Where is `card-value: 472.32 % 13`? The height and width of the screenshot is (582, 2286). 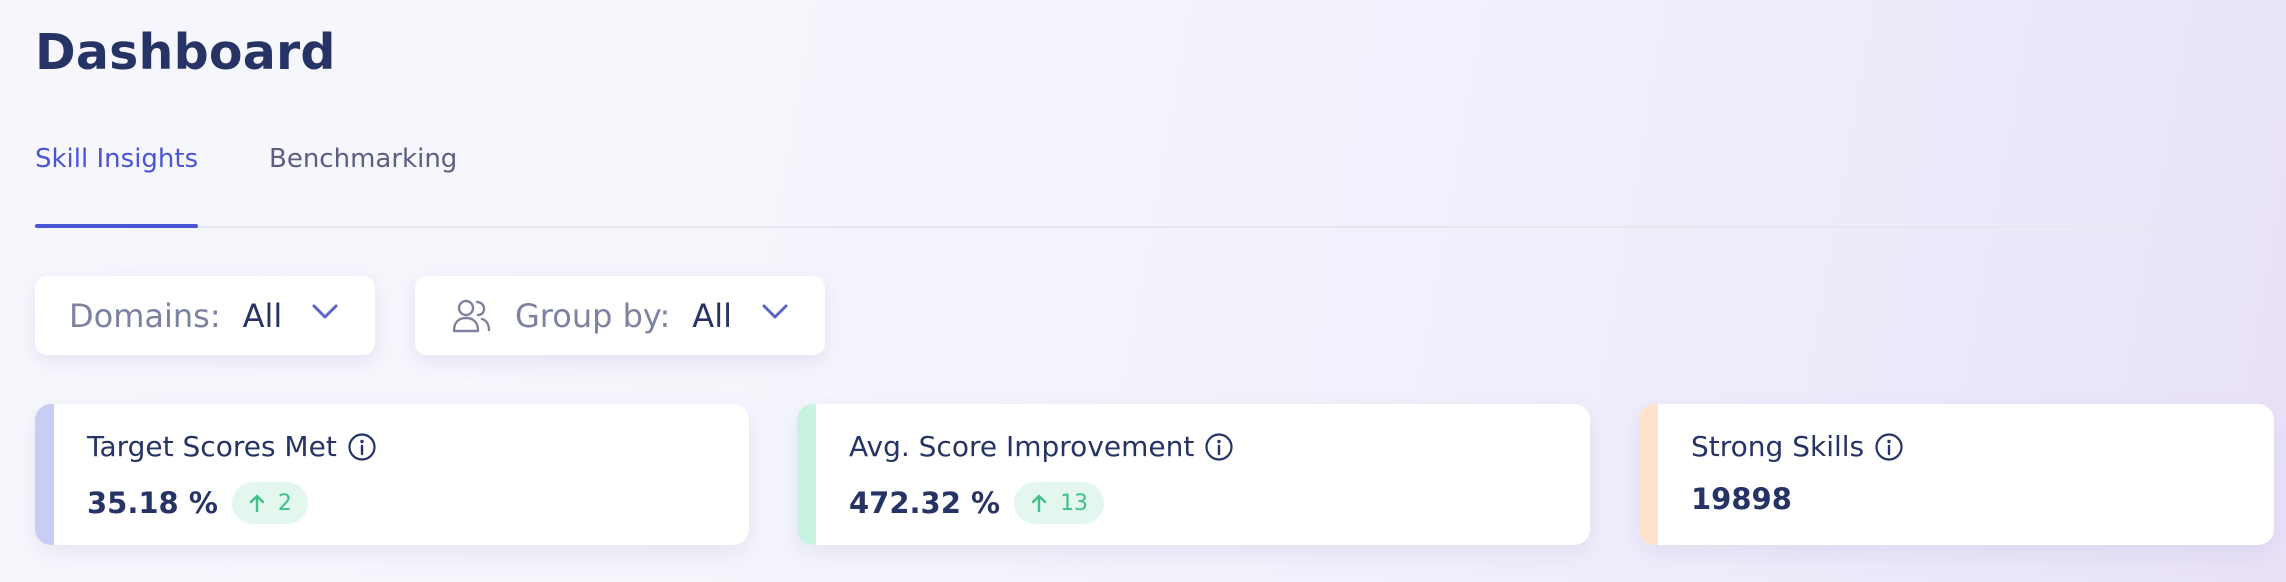
card-value: 472.32 % 13 is located at coordinates (977, 503).